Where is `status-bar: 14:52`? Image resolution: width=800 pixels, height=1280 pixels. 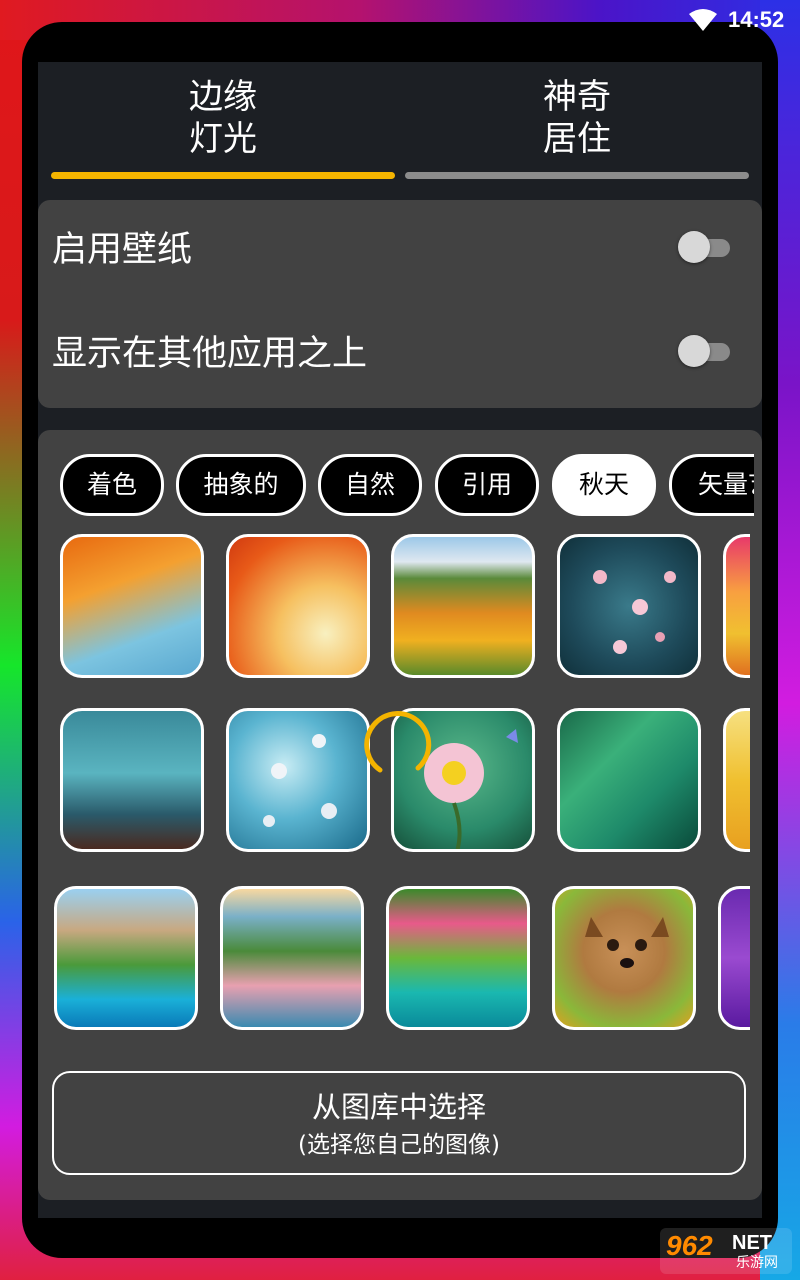 status-bar: 14:52 is located at coordinates (400, 21).